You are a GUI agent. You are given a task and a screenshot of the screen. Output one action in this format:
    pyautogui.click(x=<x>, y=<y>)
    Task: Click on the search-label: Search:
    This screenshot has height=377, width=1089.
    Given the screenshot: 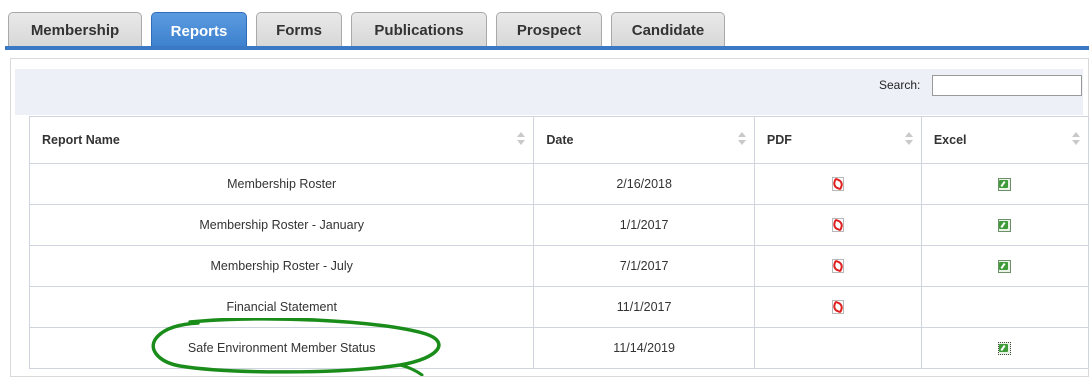 What is the action you would take?
    pyautogui.click(x=900, y=85)
    